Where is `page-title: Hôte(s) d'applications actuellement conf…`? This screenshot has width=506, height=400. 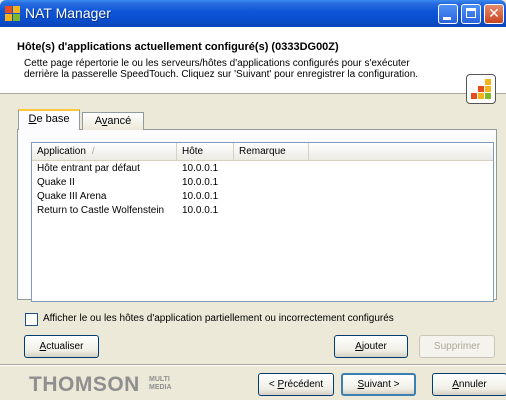
page-title: Hôte(s) d'applications actuellement conf… is located at coordinates (178, 47).